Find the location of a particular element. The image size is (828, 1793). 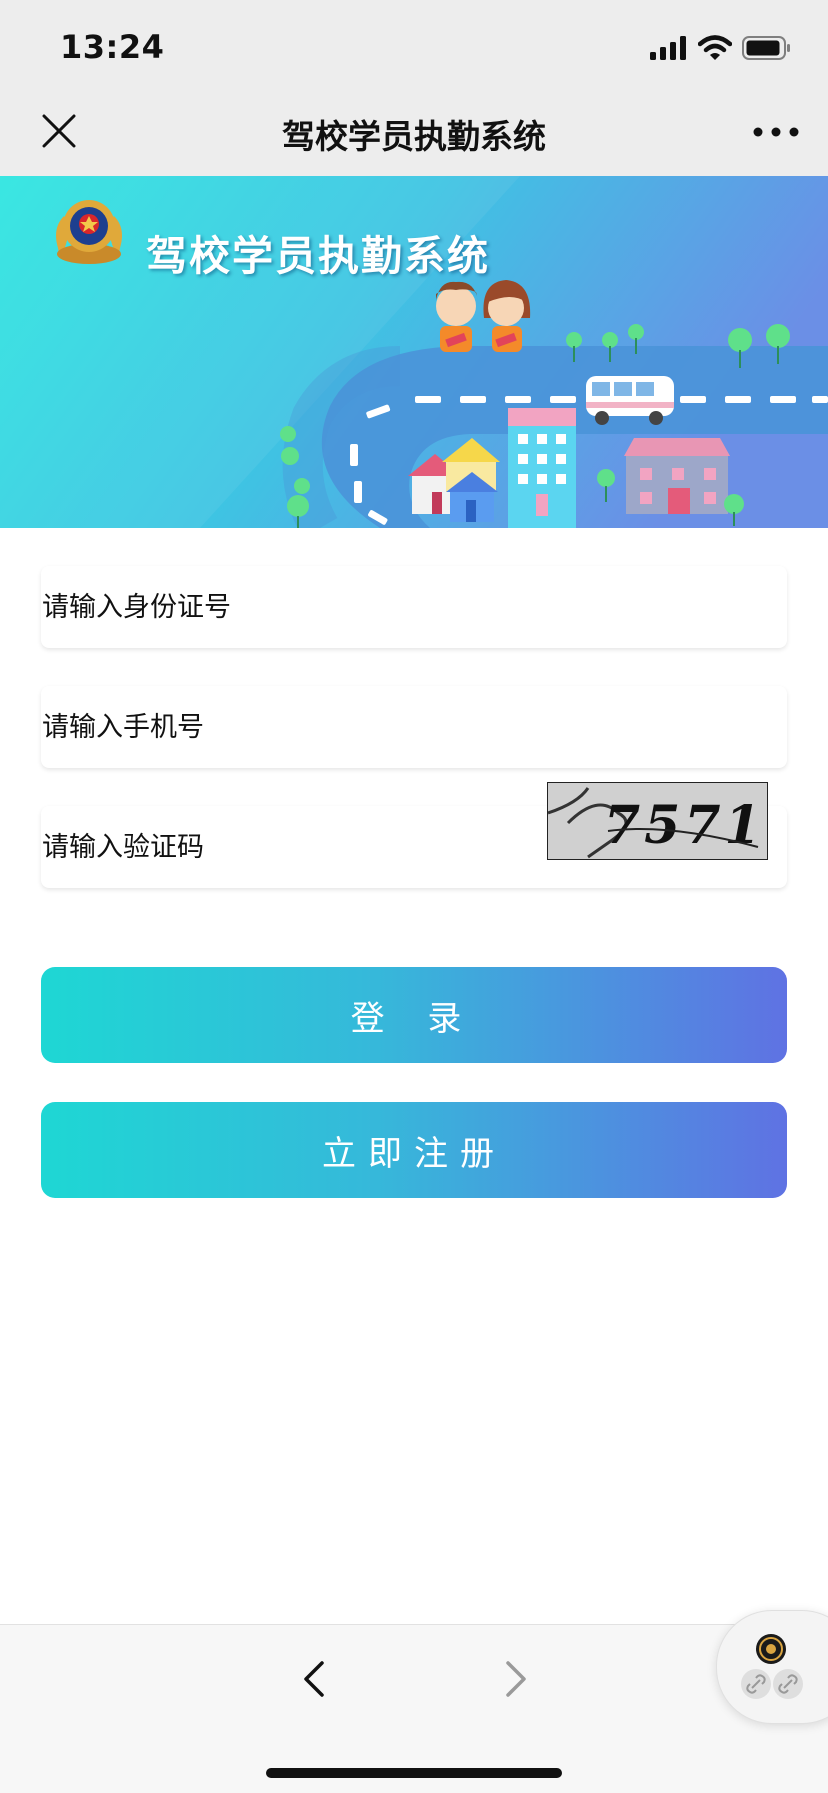

login-button: 登 录 is located at coordinates (414, 1015).